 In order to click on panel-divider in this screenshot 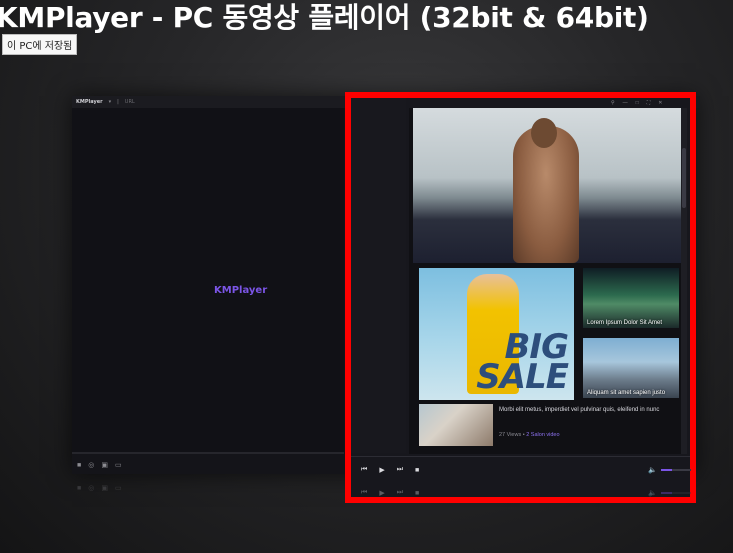, I will do `click(520, 456)`.